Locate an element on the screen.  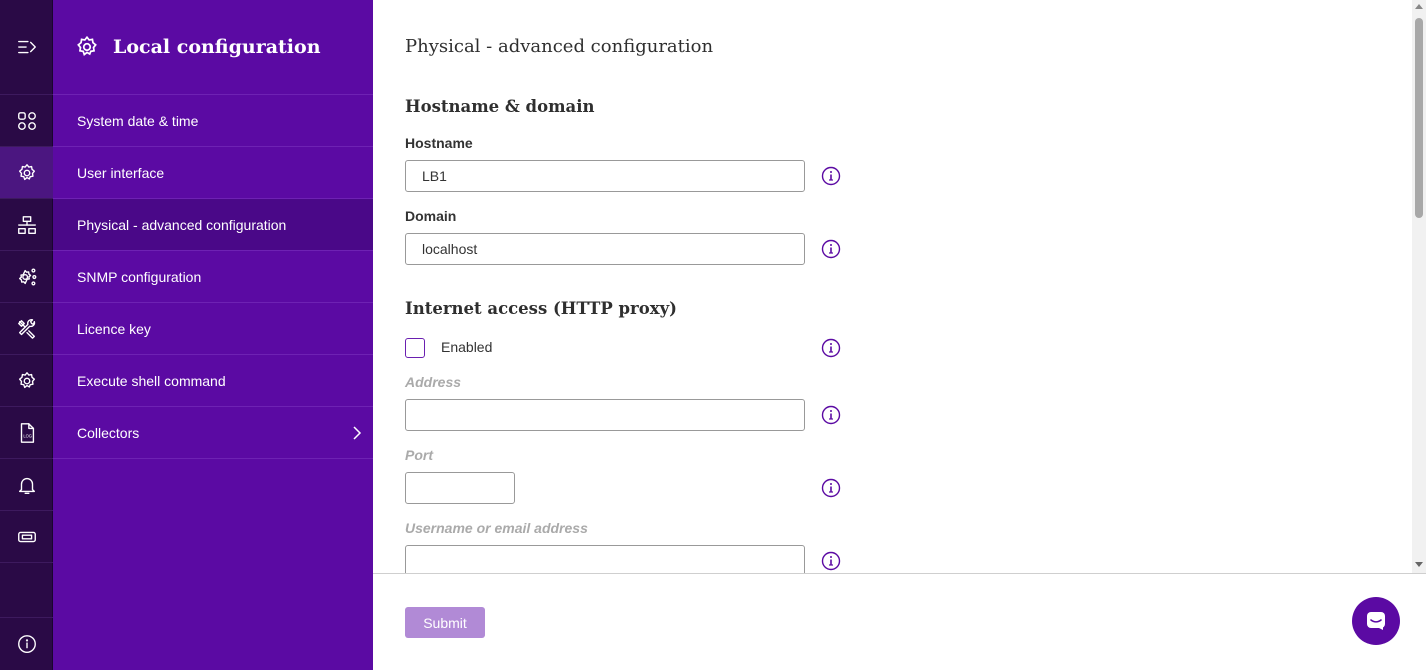
tools-icon is located at coordinates (26, 329).